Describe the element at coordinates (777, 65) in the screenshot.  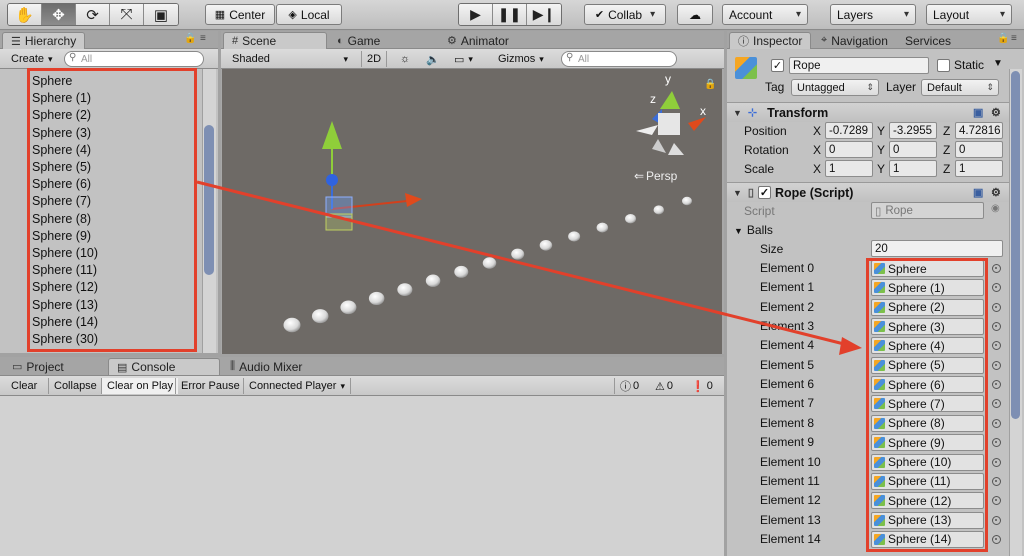
I see `active-checkbox: ✓` at that location.